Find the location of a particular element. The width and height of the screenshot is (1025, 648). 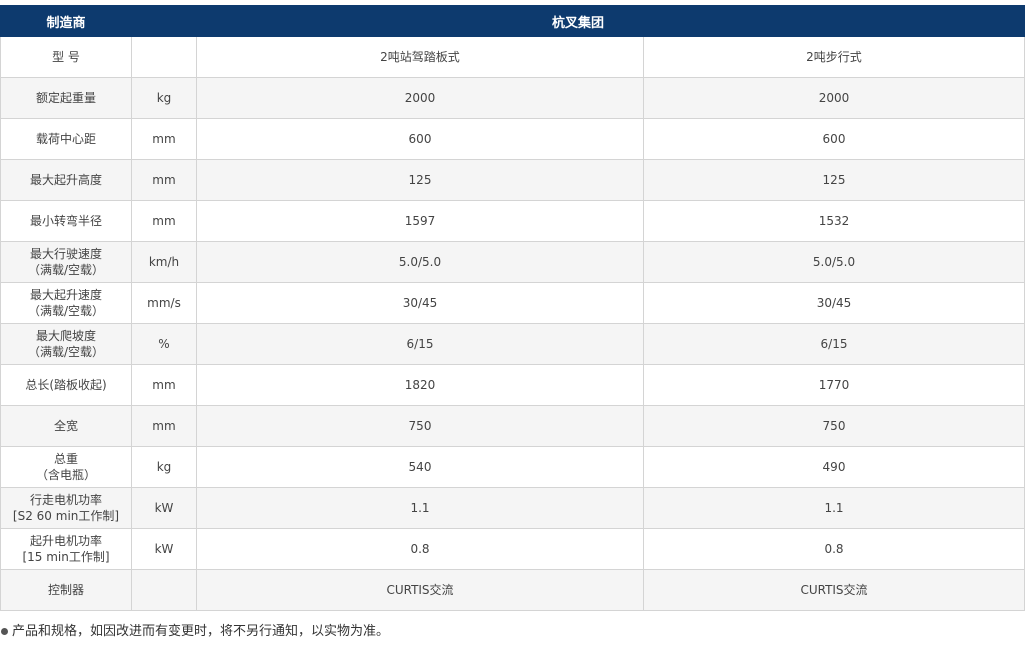

spec-label-cell: 总重 （含电瓶） is located at coordinates (66, 467).